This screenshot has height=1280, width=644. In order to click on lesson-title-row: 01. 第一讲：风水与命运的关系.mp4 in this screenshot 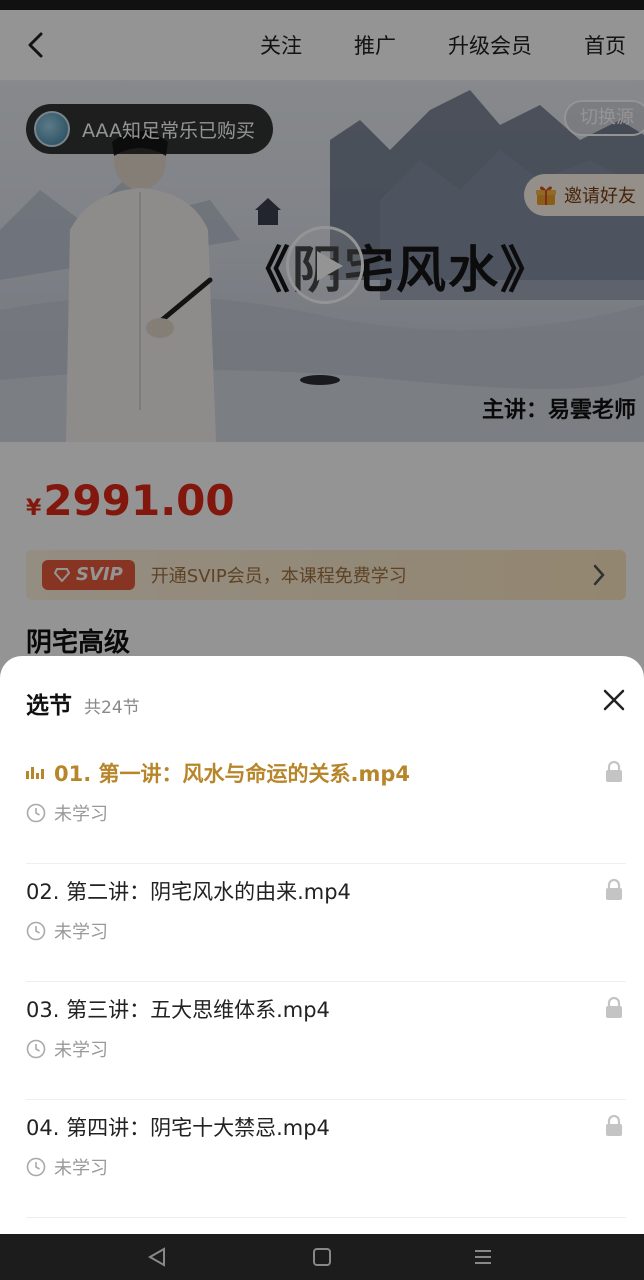, I will do `click(218, 773)`.